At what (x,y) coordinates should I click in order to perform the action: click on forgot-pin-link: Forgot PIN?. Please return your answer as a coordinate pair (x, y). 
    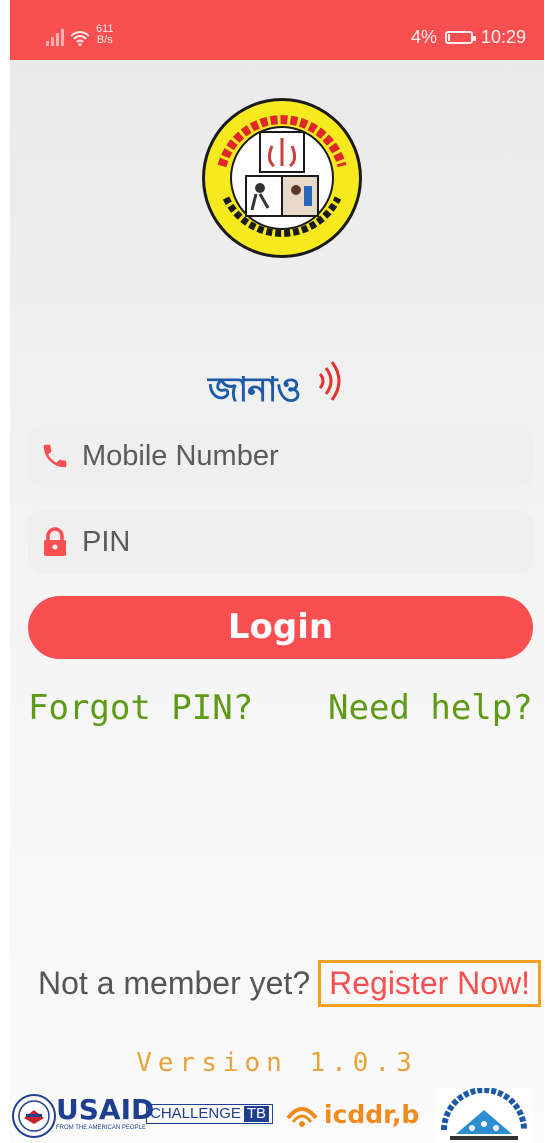
    Looking at the image, I should click on (140, 708).